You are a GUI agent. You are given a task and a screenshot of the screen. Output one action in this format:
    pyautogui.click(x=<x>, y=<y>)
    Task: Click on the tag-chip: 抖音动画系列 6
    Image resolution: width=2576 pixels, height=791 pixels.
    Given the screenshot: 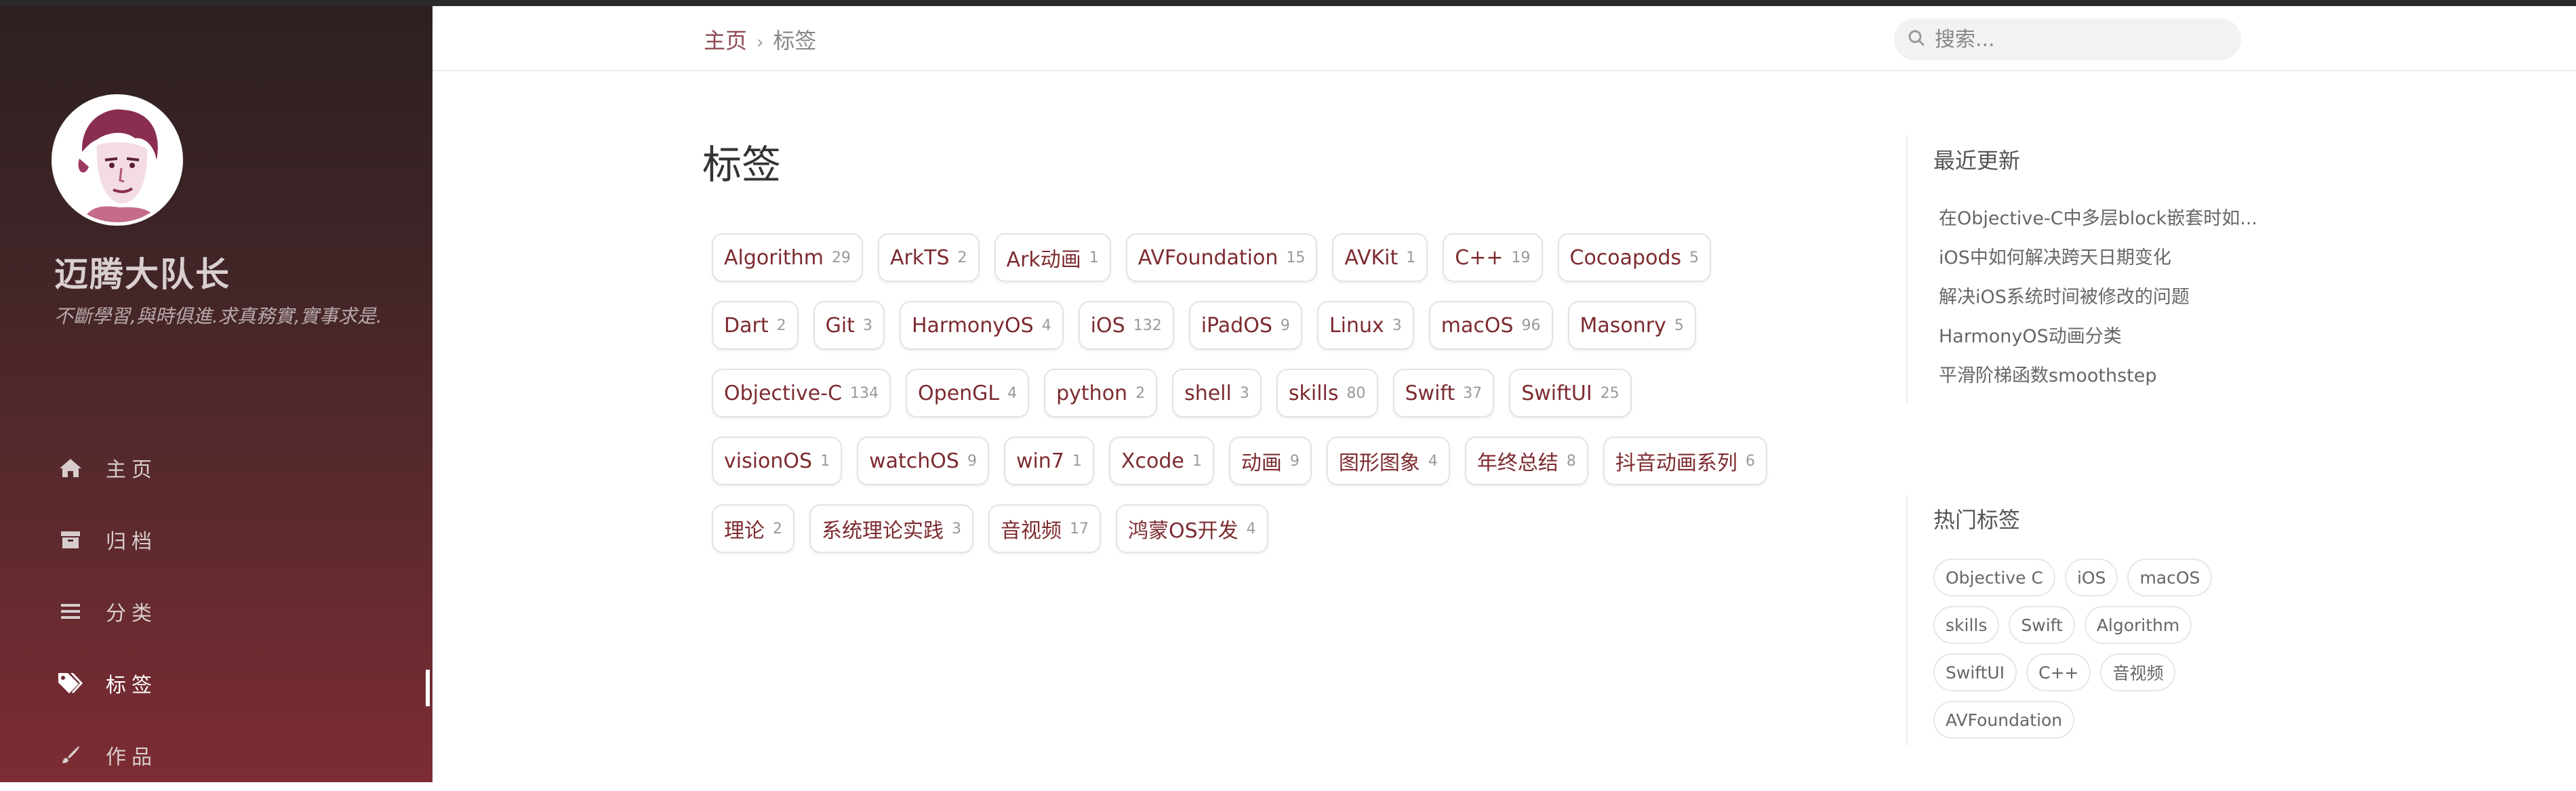 What is the action you would take?
    pyautogui.click(x=1685, y=461)
    